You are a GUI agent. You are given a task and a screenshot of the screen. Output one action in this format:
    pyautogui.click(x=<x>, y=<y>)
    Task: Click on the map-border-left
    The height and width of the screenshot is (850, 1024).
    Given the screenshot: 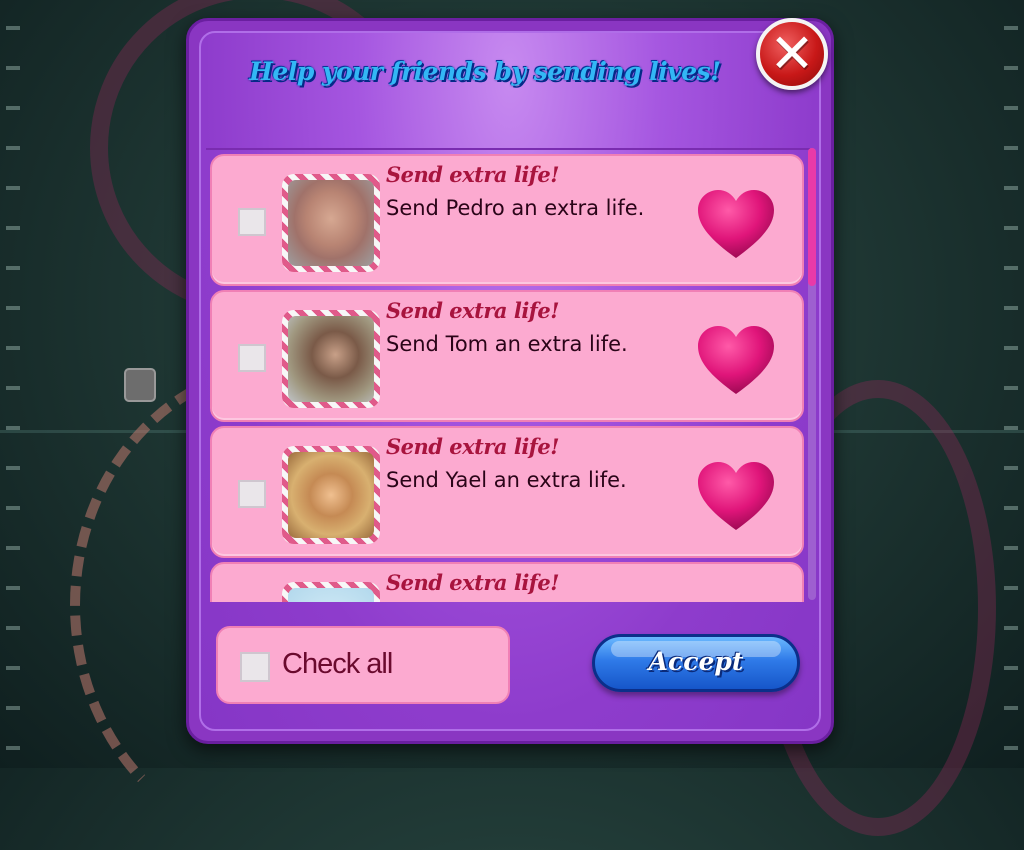 What is the action you would take?
    pyautogui.click(x=13, y=384)
    